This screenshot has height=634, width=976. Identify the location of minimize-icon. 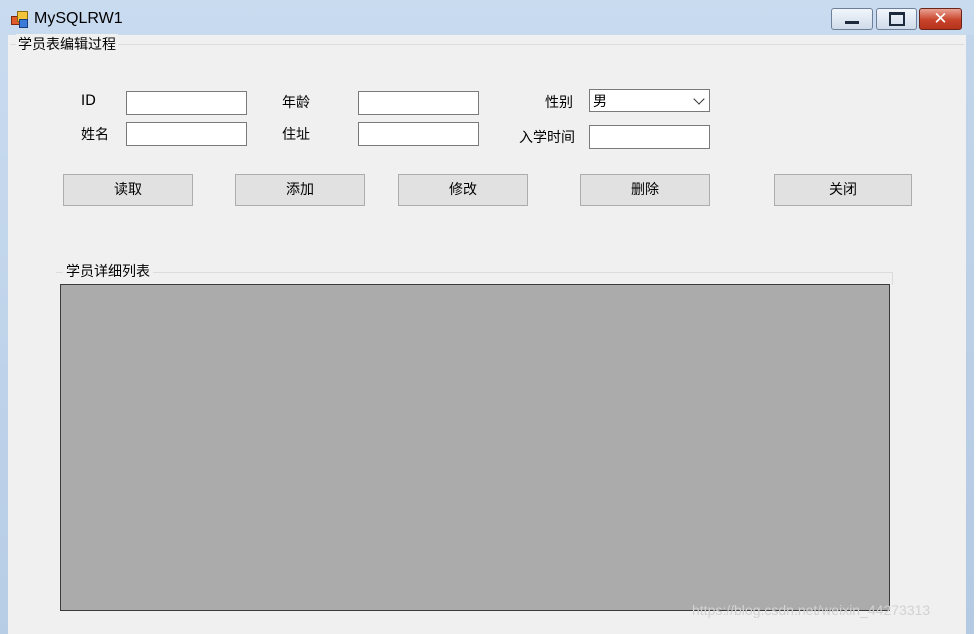
(852, 19).